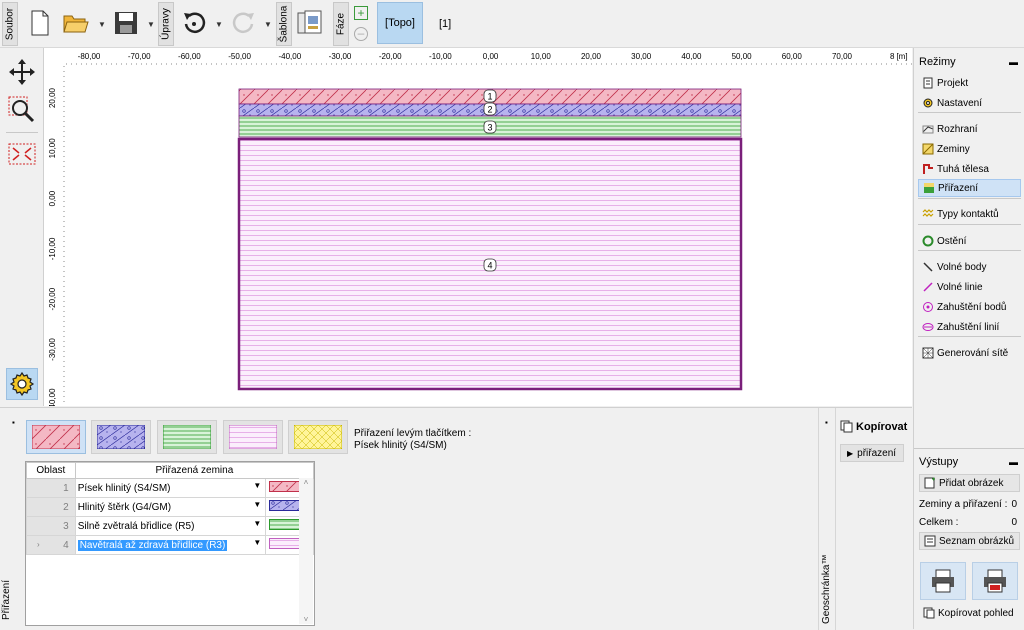 The image size is (1024, 630). I want to click on document-icon, so click(928, 83).